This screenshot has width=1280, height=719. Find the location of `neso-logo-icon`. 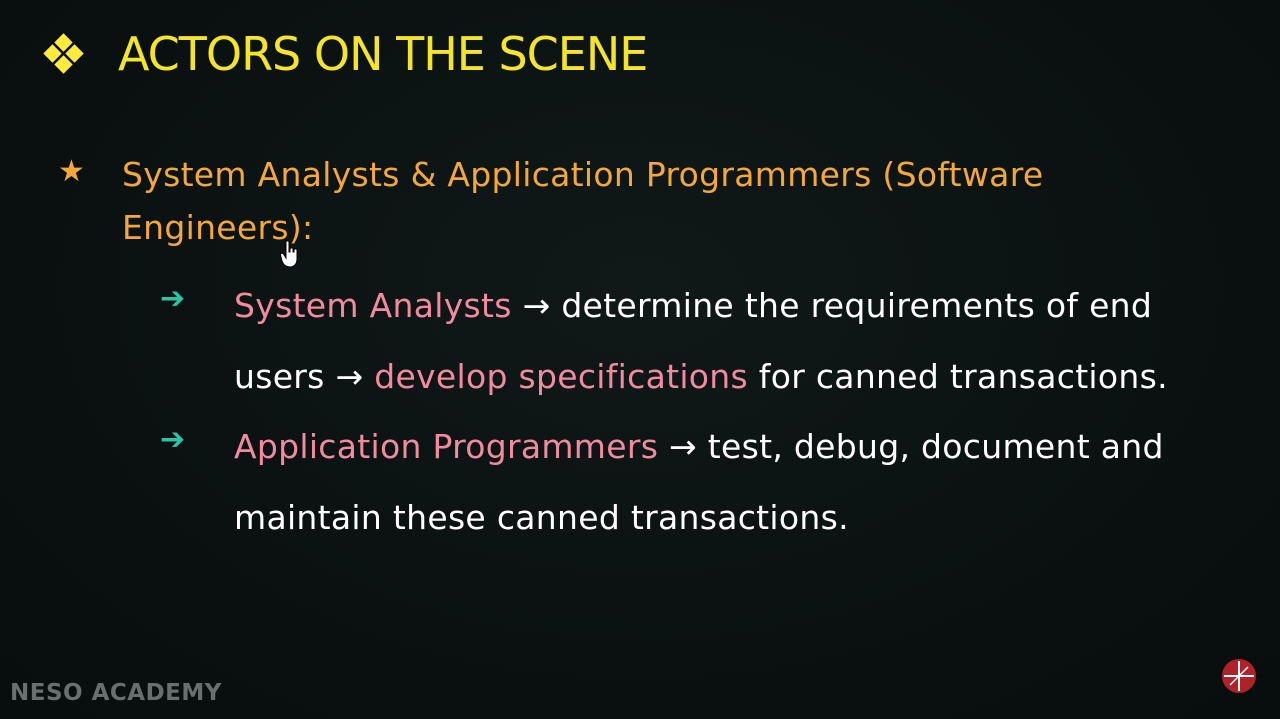

neso-logo-icon is located at coordinates (1239, 676).